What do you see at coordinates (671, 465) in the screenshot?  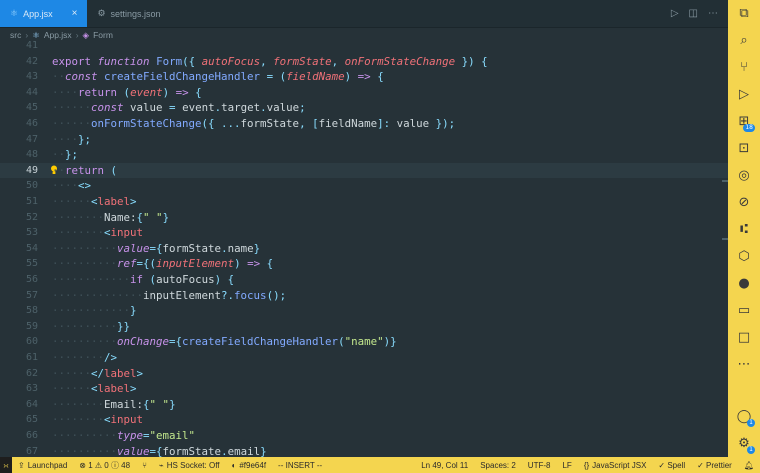 I see `spell-check: ✓ Spell` at bounding box center [671, 465].